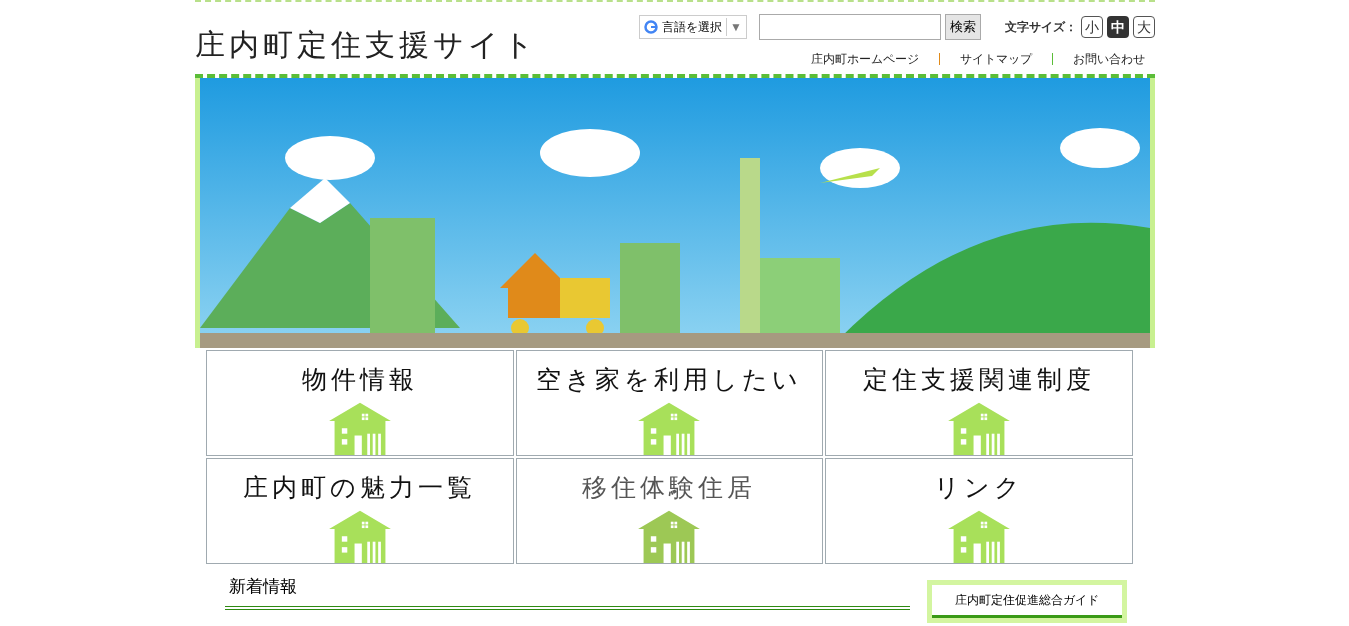 This screenshot has height=626, width=1349. I want to click on search-button: 検索, so click(963, 27).